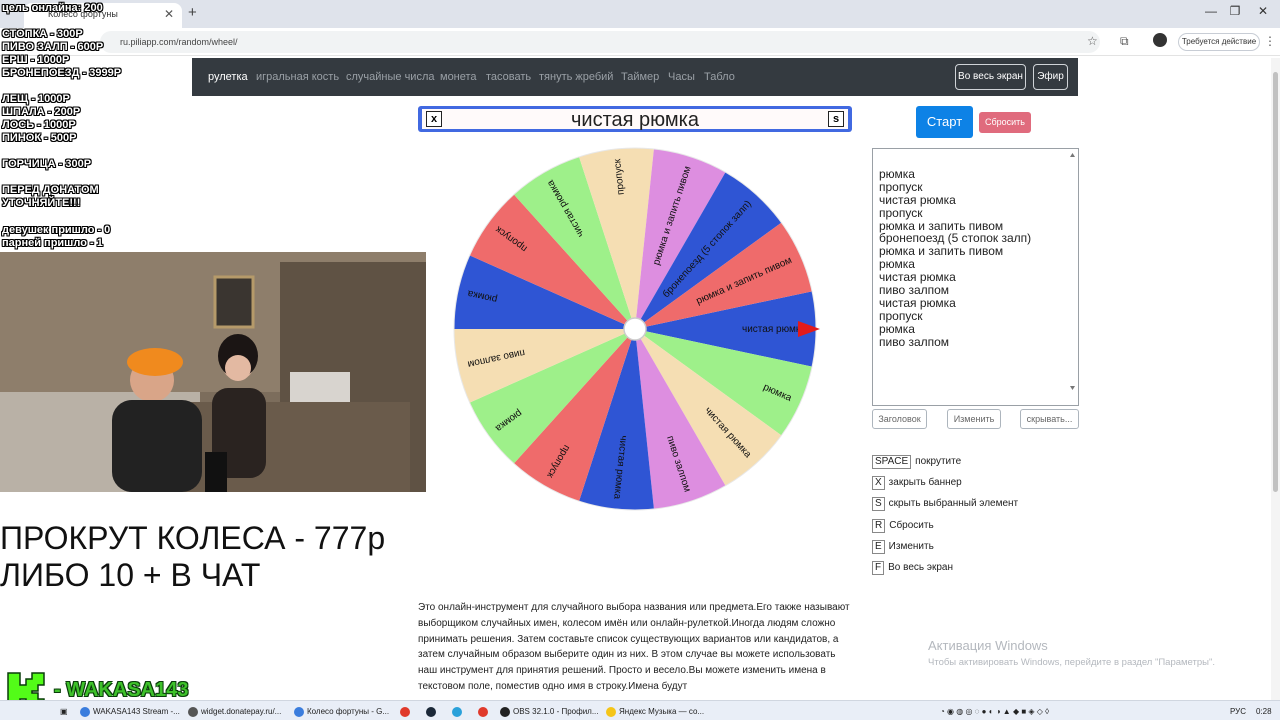 The height and width of the screenshot is (720, 1280). I want to click on scroll-thumb, so click(1275, 282).